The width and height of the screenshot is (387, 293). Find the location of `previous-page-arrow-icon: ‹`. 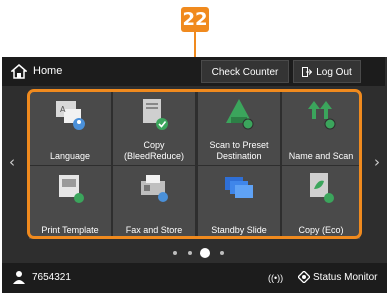

previous-page-arrow-icon: ‹ is located at coordinates (12, 162).